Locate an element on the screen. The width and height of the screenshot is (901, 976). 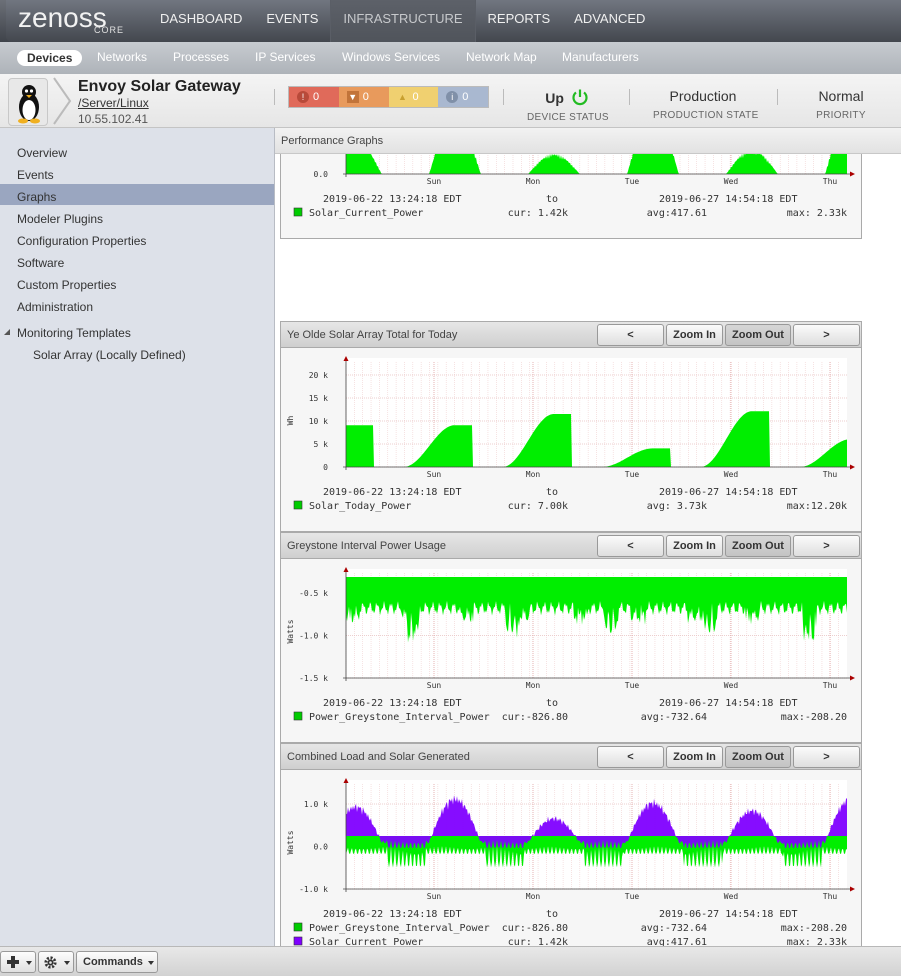
y-tick-label: 10 k is located at coordinates (318, 421).